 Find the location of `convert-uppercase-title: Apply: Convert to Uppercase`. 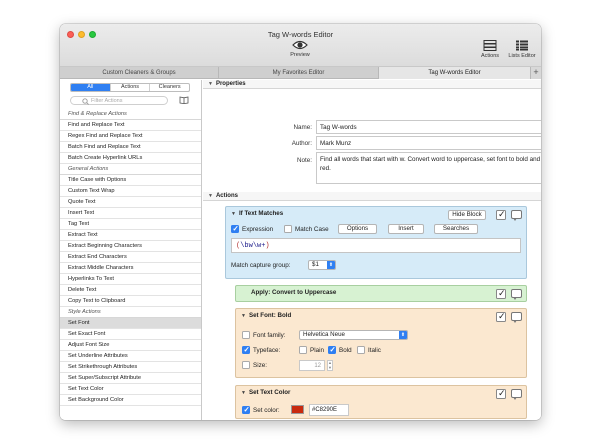

convert-uppercase-title: Apply: Convert to Uppercase is located at coordinates (293, 292).